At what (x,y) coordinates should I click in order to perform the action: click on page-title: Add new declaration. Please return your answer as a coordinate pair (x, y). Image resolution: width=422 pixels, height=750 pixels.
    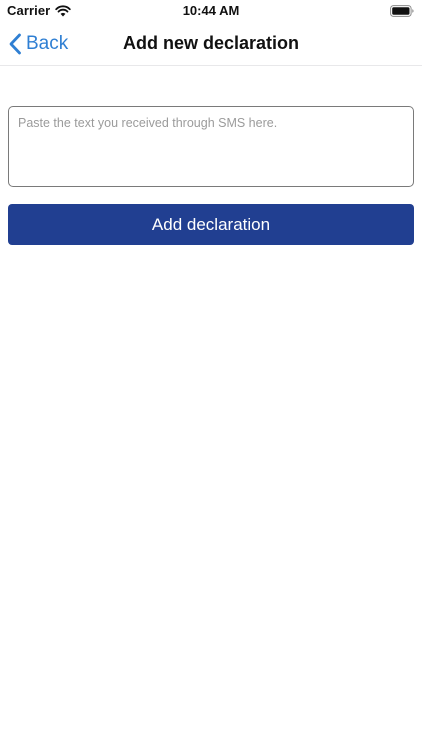
    Looking at the image, I should click on (211, 43).